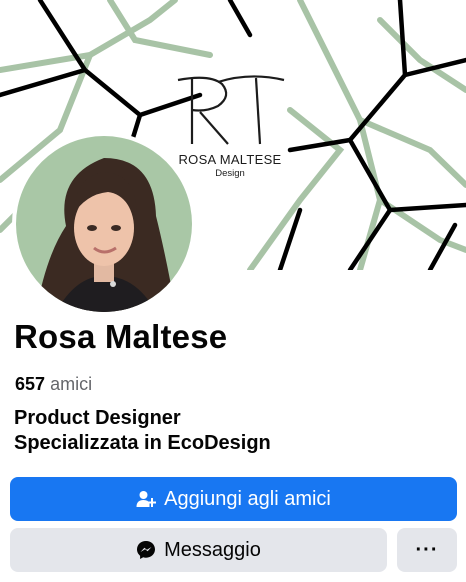 The width and height of the screenshot is (466, 582). I want to click on message-button: Messaggio, so click(198, 550).